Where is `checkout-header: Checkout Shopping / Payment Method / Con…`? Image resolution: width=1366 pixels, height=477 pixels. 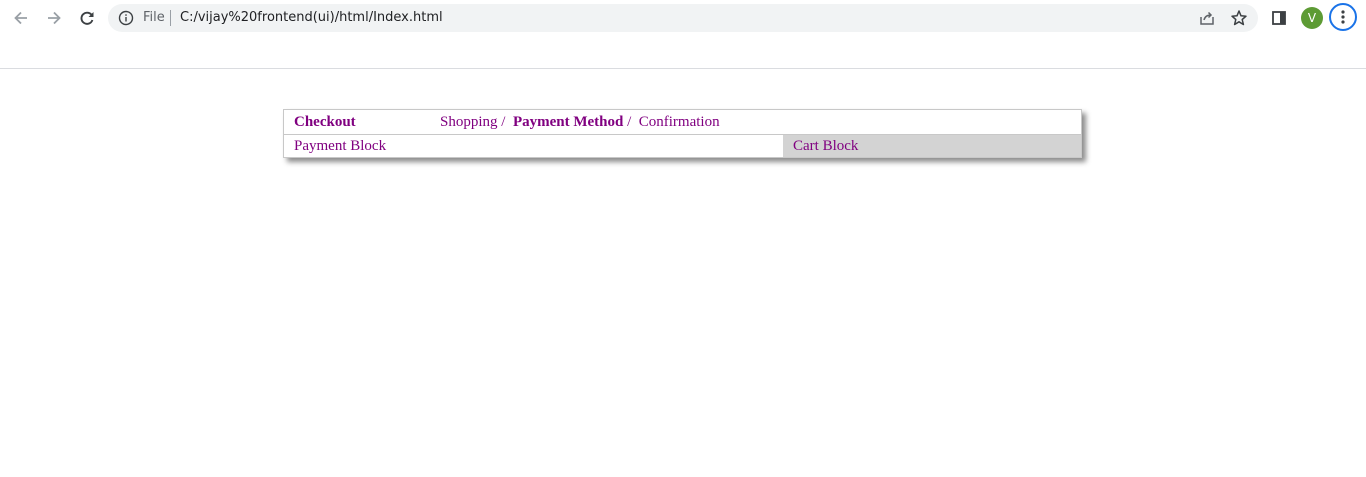
checkout-header: Checkout Shopping / Payment Method / Con… is located at coordinates (682, 122).